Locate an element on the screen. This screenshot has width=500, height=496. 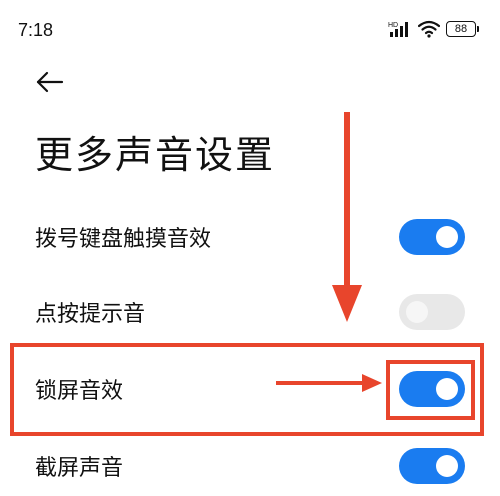
wifi-icon is located at coordinates (429, 29).